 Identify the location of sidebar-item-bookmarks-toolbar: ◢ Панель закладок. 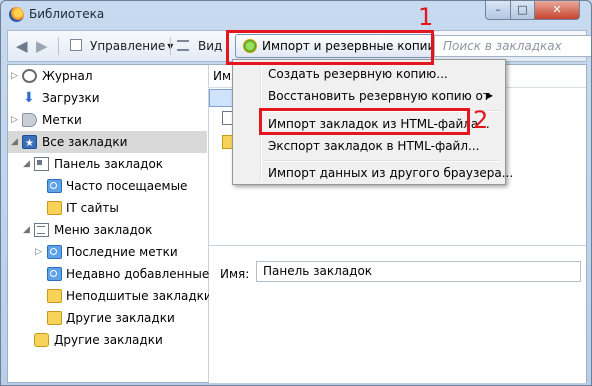
(107, 164).